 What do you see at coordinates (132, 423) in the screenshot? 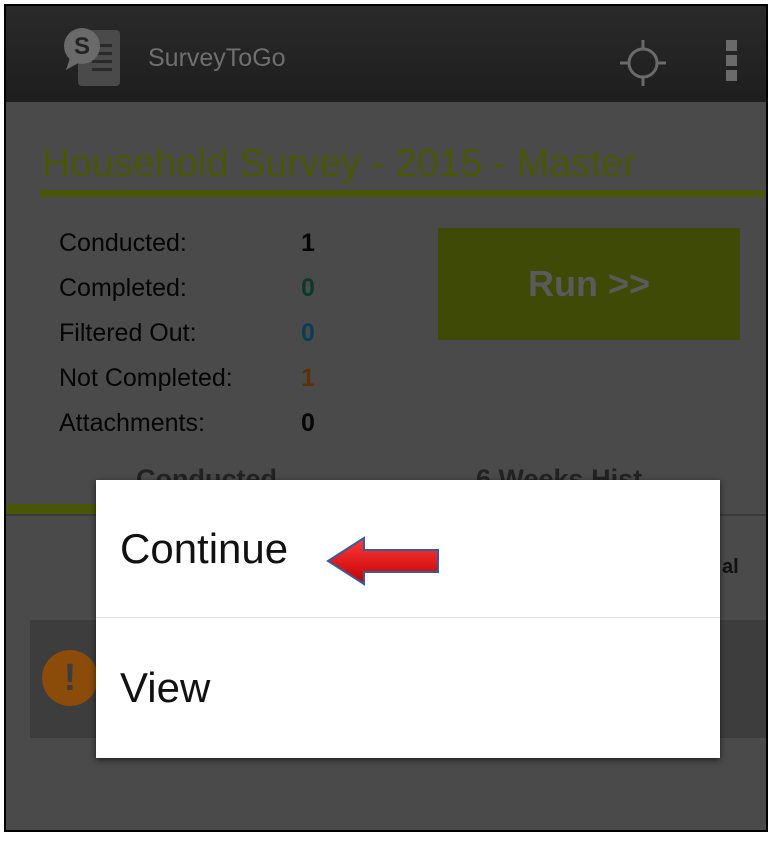
I see `stat-label: Attachments:` at bounding box center [132, 423].